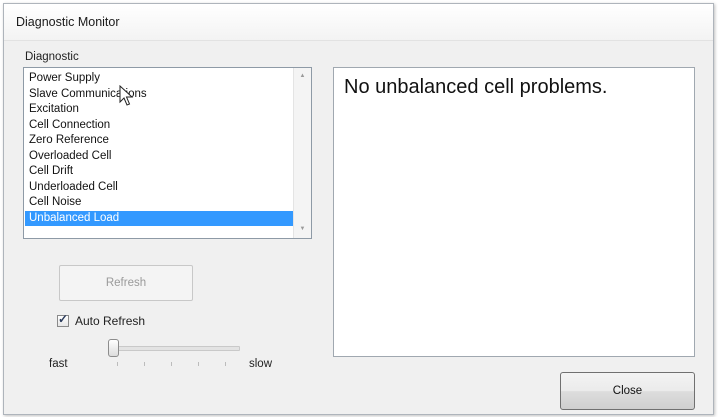  Describe the element at coordinates (476, 87) in the screenshot. I see `diagnostic-message: No unbalanced cell problems.` at that location.